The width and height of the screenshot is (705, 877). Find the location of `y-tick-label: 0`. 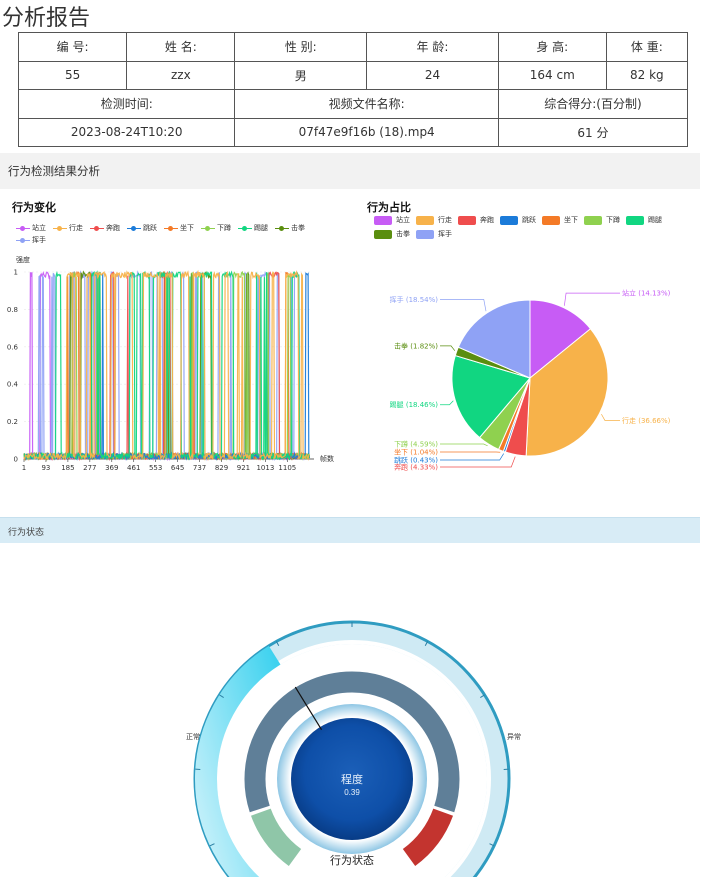

y-tick-label: 0 is located at coordinates (16, 460).